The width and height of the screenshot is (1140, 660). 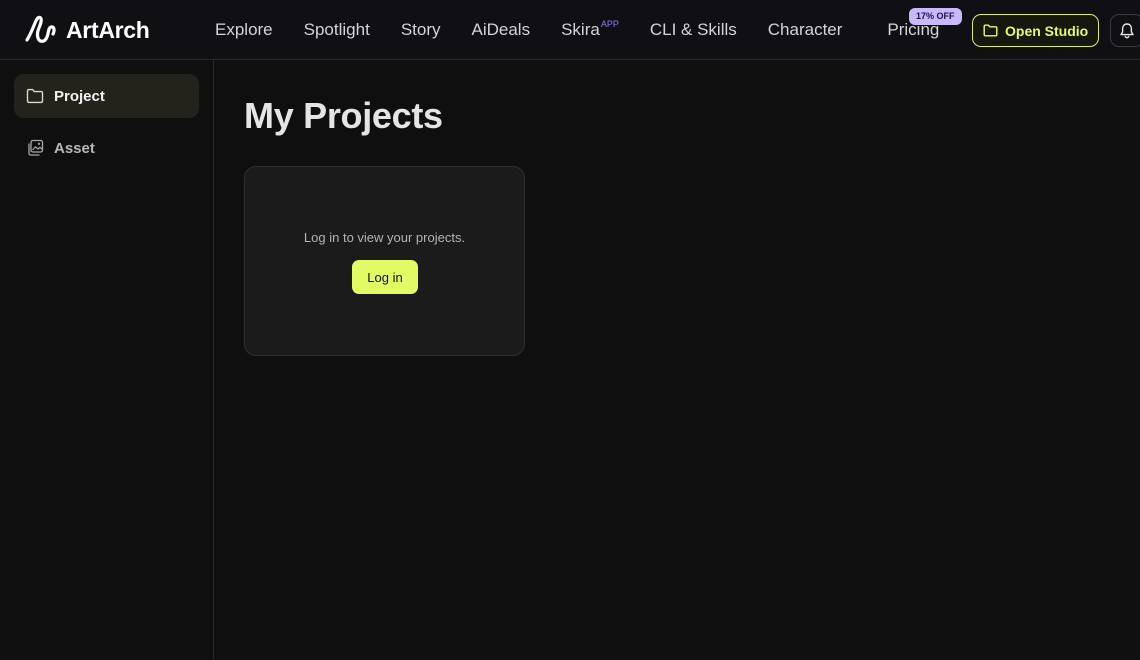 I want to click on nav-spotlight: Spotlight, so click(x=337, y=30).